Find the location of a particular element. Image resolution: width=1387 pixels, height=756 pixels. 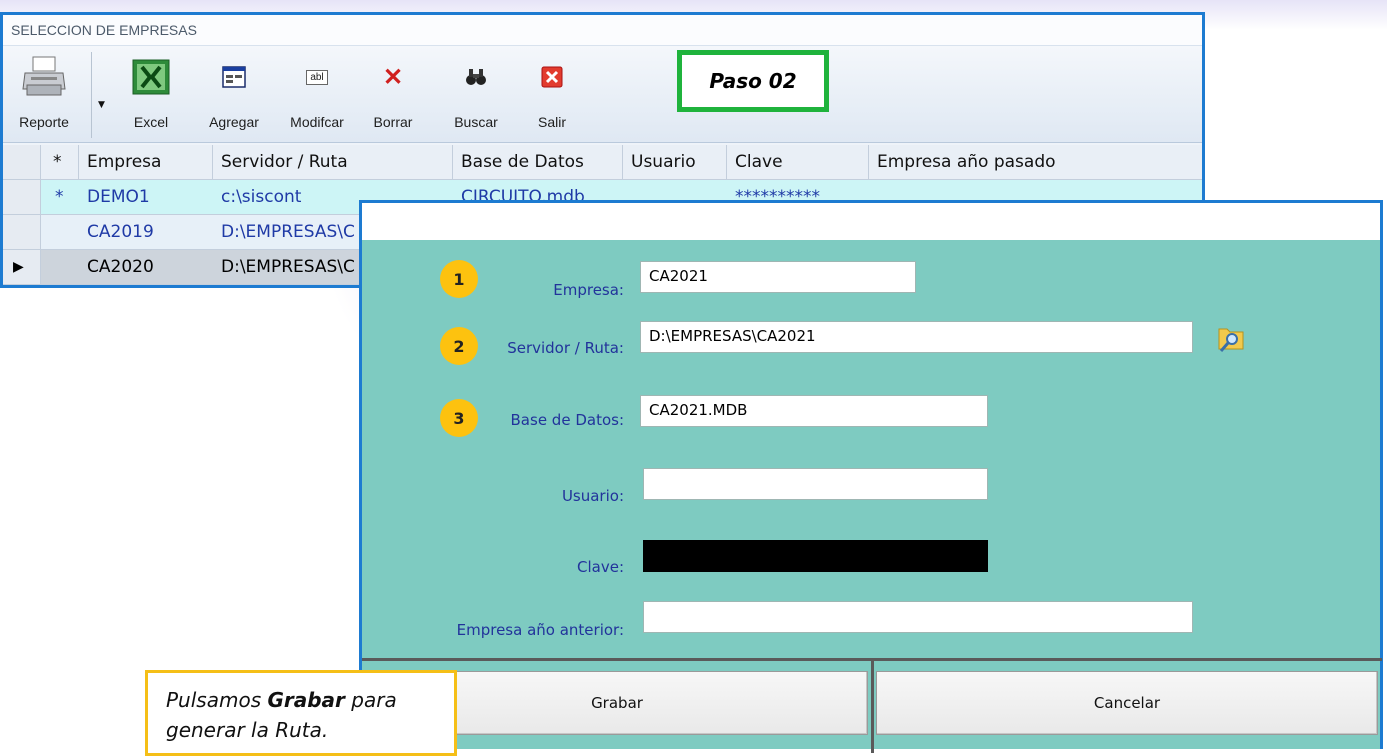

cancelar-button: Cancelar is located at coordinates (1127, 703).